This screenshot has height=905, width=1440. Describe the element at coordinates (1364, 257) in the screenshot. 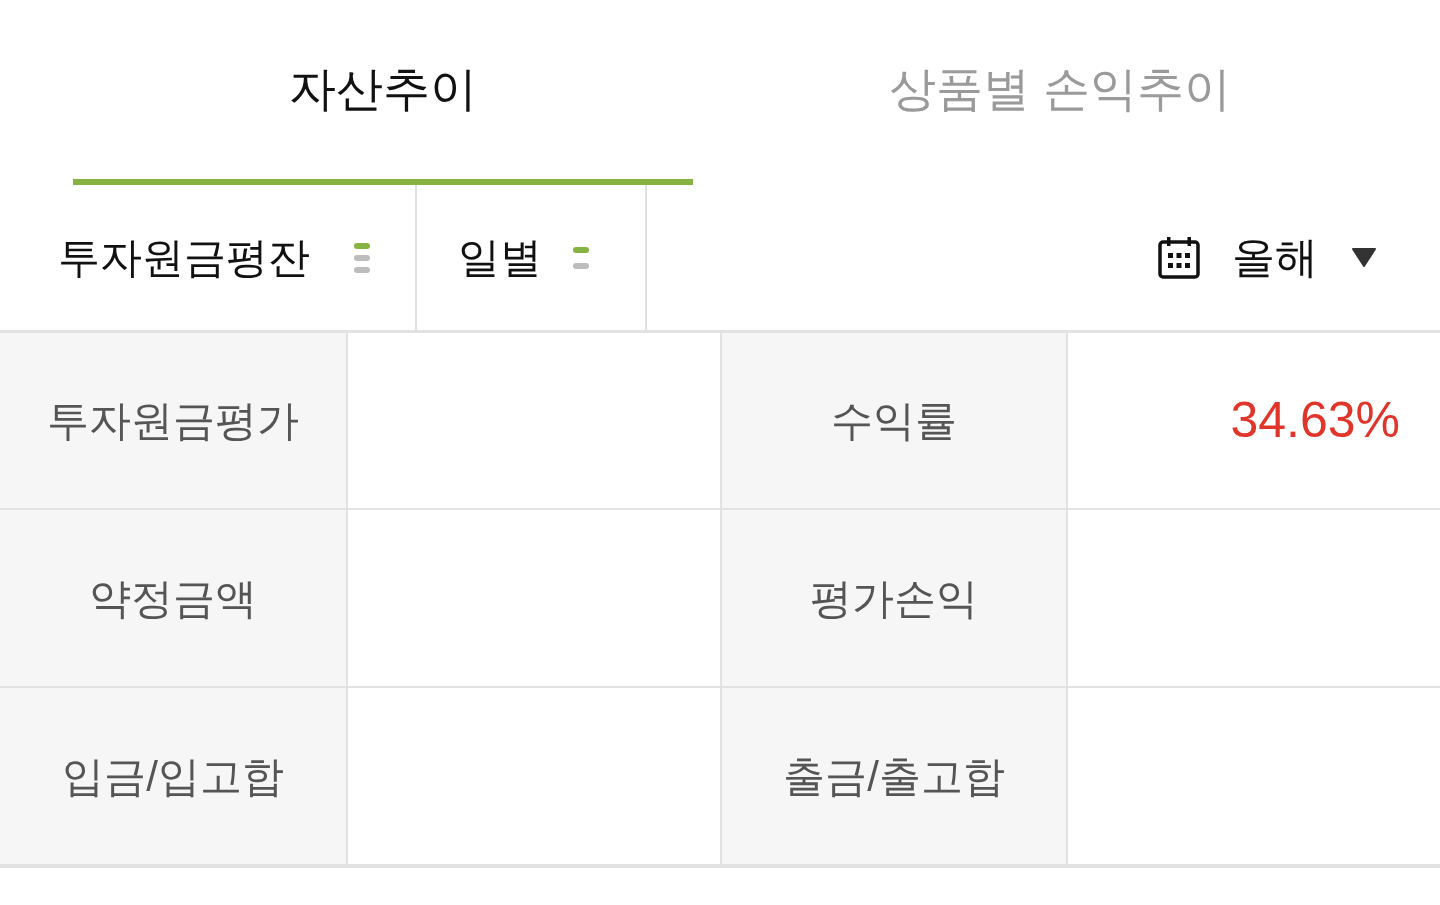

I see `caret-icon` at that location.